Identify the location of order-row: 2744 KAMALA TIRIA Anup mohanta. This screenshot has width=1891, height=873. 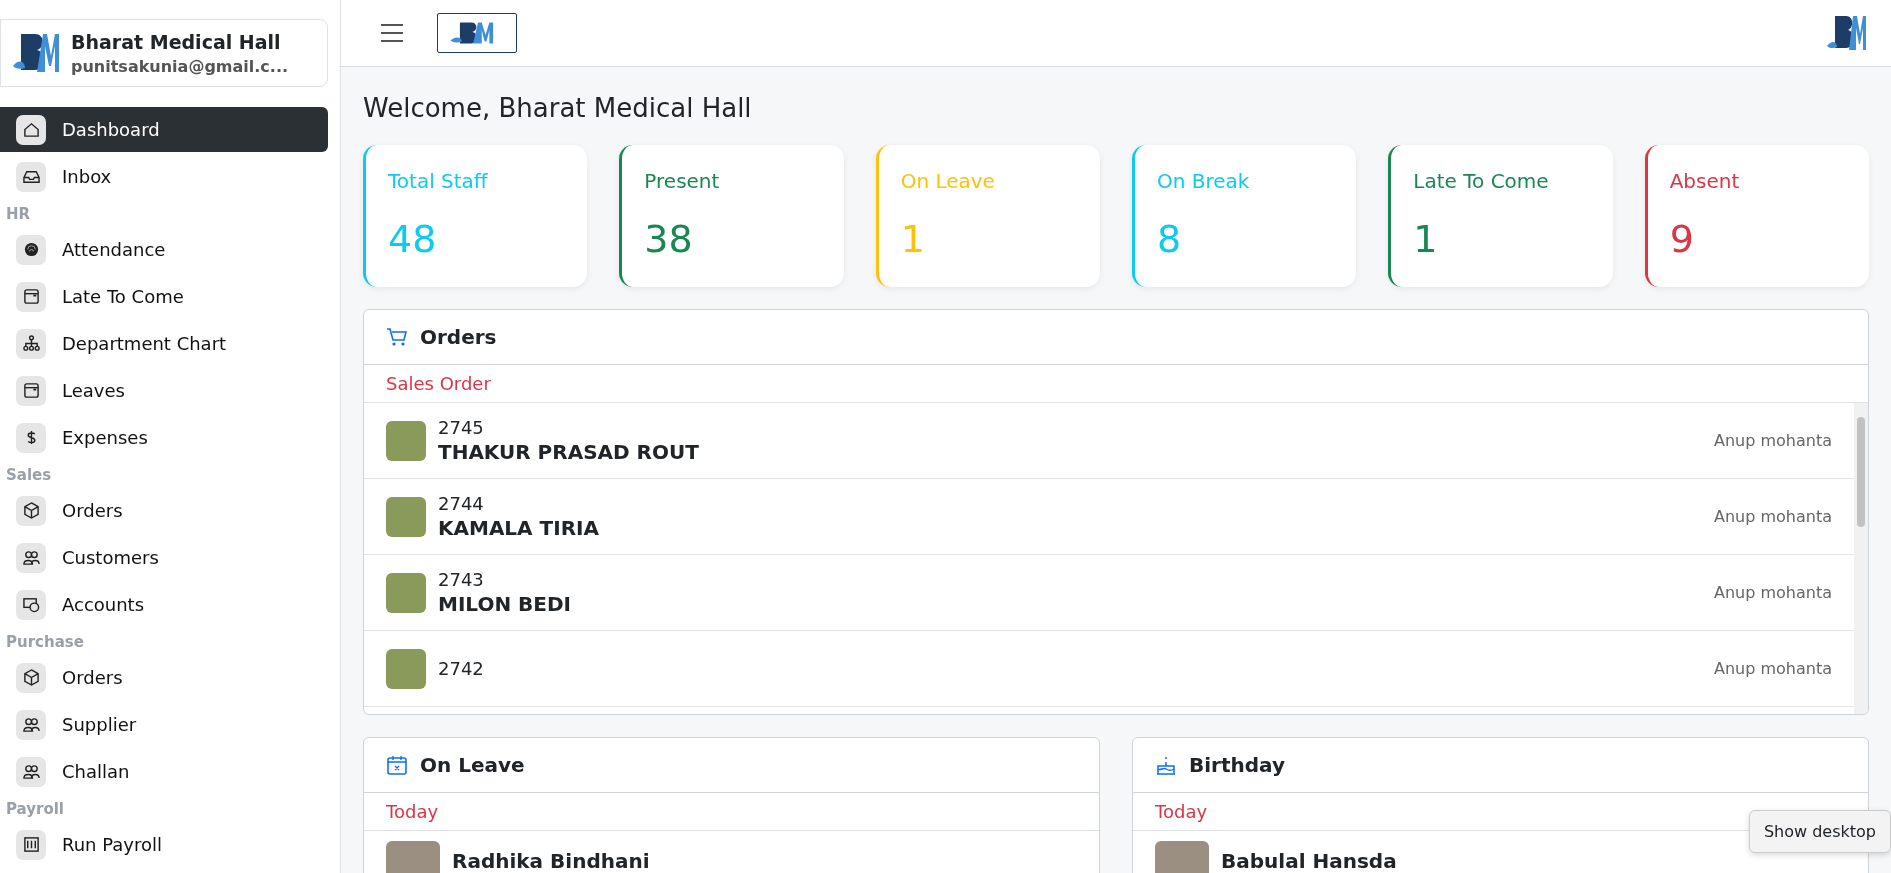
(1109, 517).